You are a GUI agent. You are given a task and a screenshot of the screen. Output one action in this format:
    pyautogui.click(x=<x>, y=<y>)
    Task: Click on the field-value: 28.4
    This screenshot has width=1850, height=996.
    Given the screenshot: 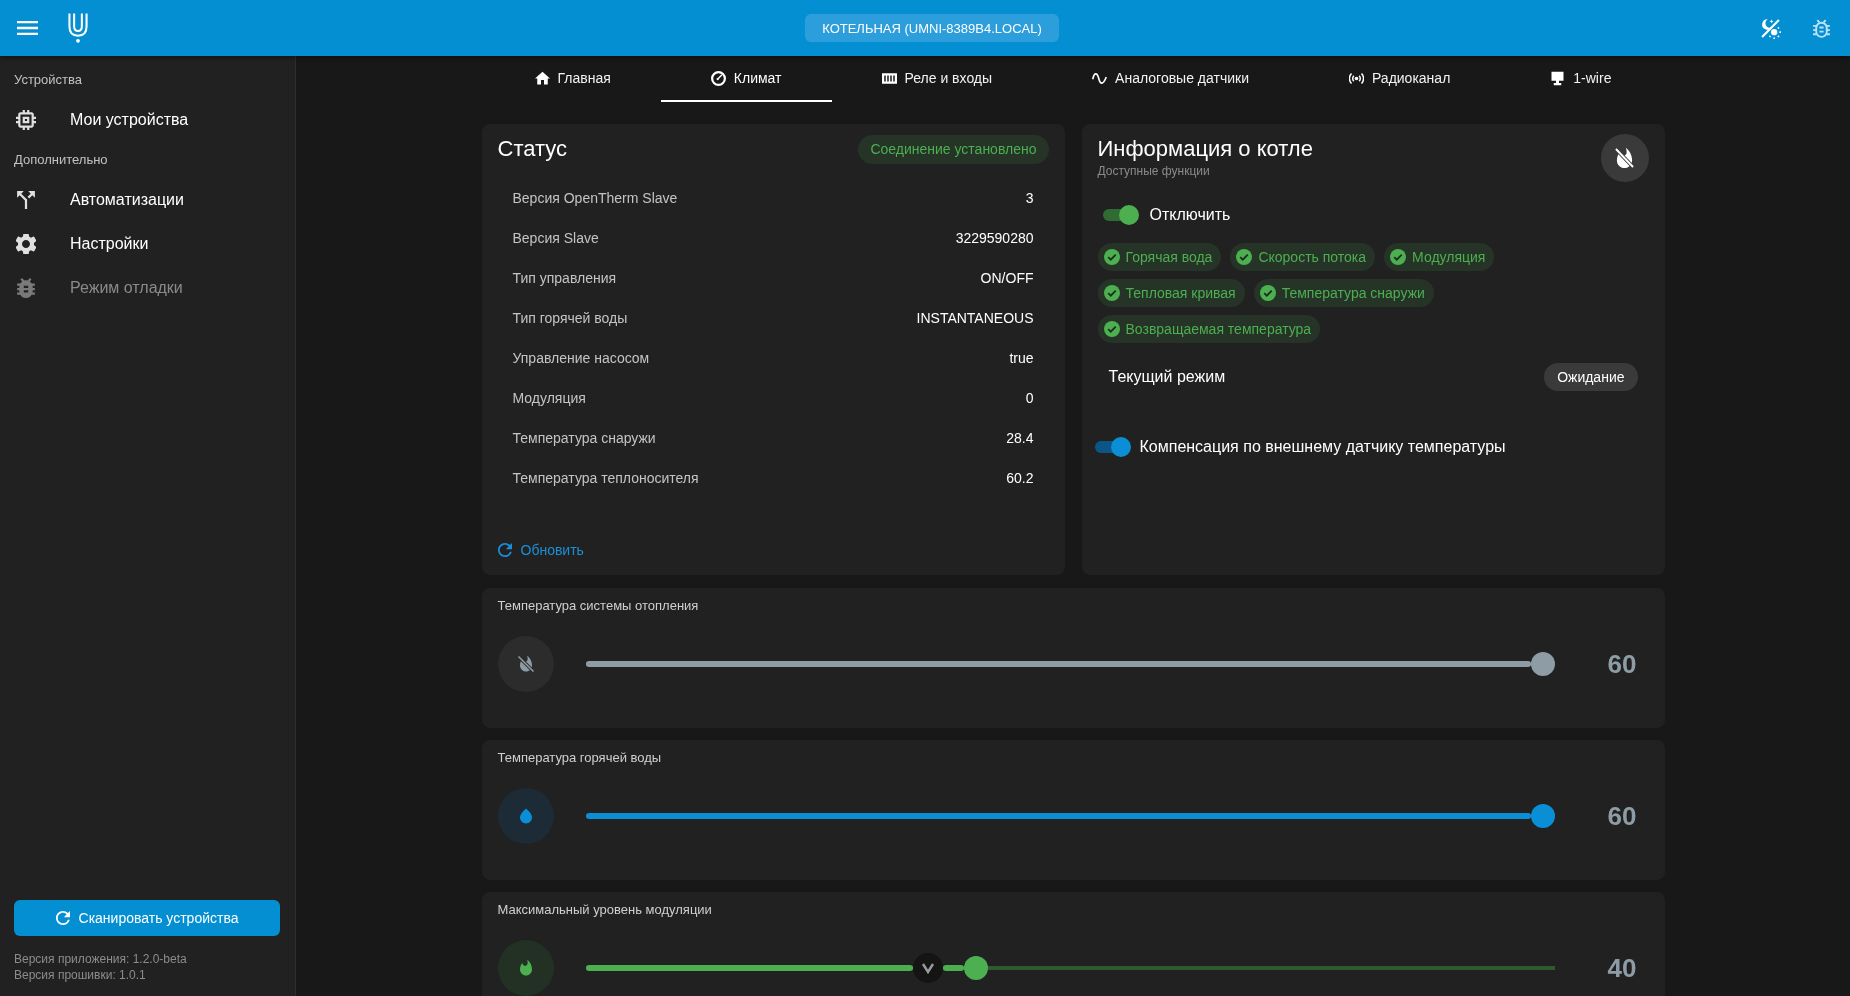 What is the action you would take?
    pyautogui.click(x=1020, y=438)
    